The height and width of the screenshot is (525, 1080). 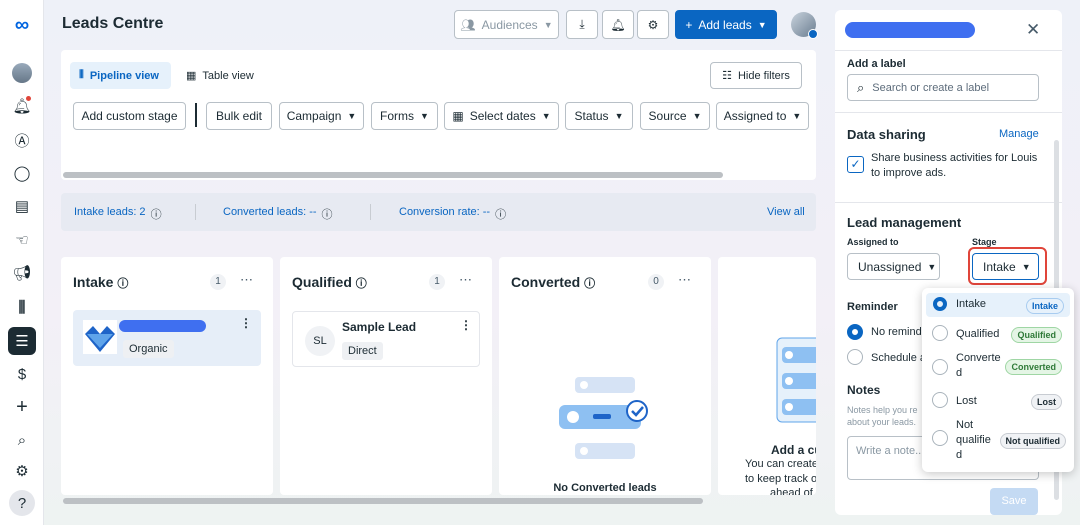 What do you see at coordinates (393, 175) in the screenshot?
I see `toolbar-scrollbar` at bounding box center [393, 175].